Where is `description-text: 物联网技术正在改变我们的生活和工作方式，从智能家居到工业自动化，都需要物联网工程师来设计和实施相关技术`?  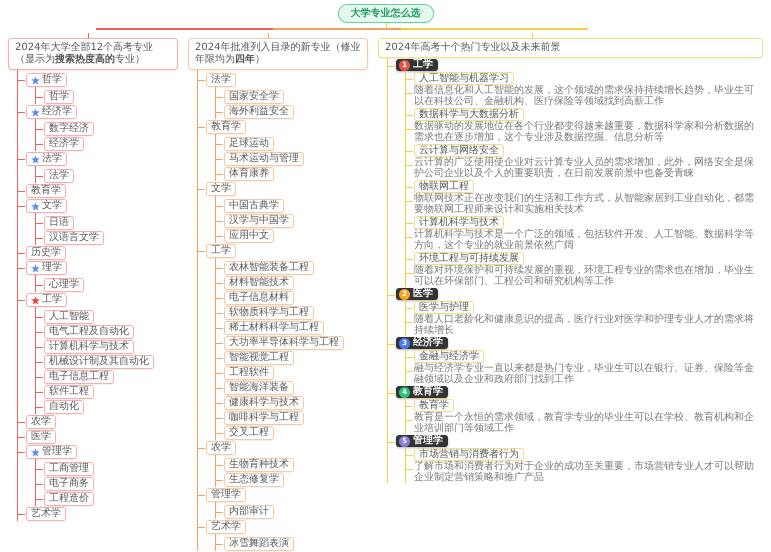 description-text: 物联网技术正在改变我们的生活和工作方式，从智能家居到工业自动化，都需要物联网工程师来设计和实施相关技术 is located at coordinates (584, 204).